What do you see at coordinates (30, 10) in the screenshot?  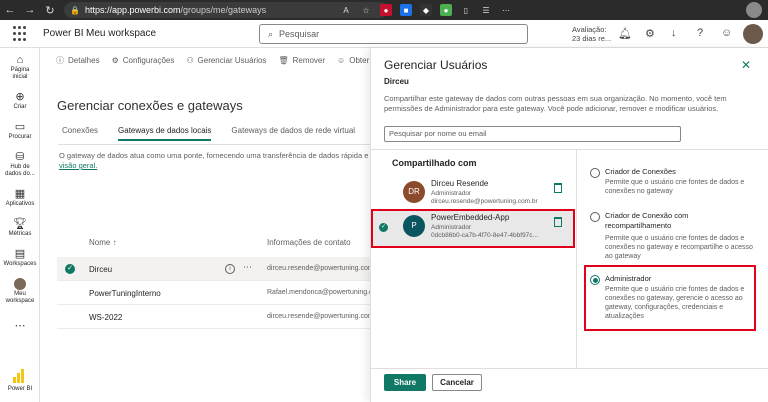 I see `forward-icon: →` at bounding box center [30, 10].